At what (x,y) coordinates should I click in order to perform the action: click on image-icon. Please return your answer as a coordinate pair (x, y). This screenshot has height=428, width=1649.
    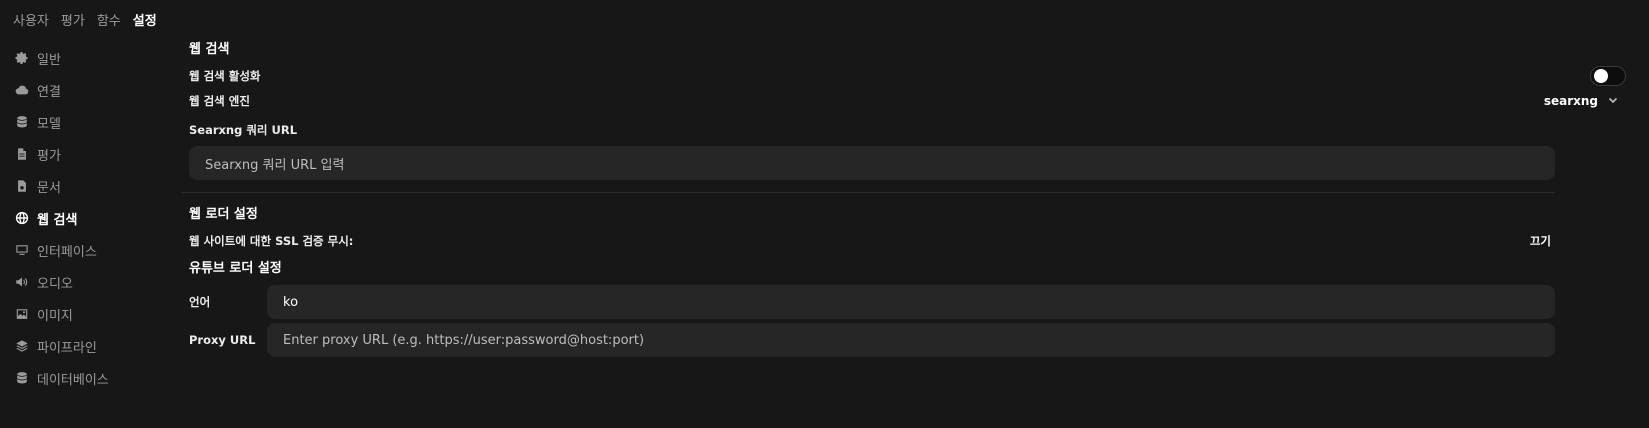
    Looking at the image, I should click on (22, 314).